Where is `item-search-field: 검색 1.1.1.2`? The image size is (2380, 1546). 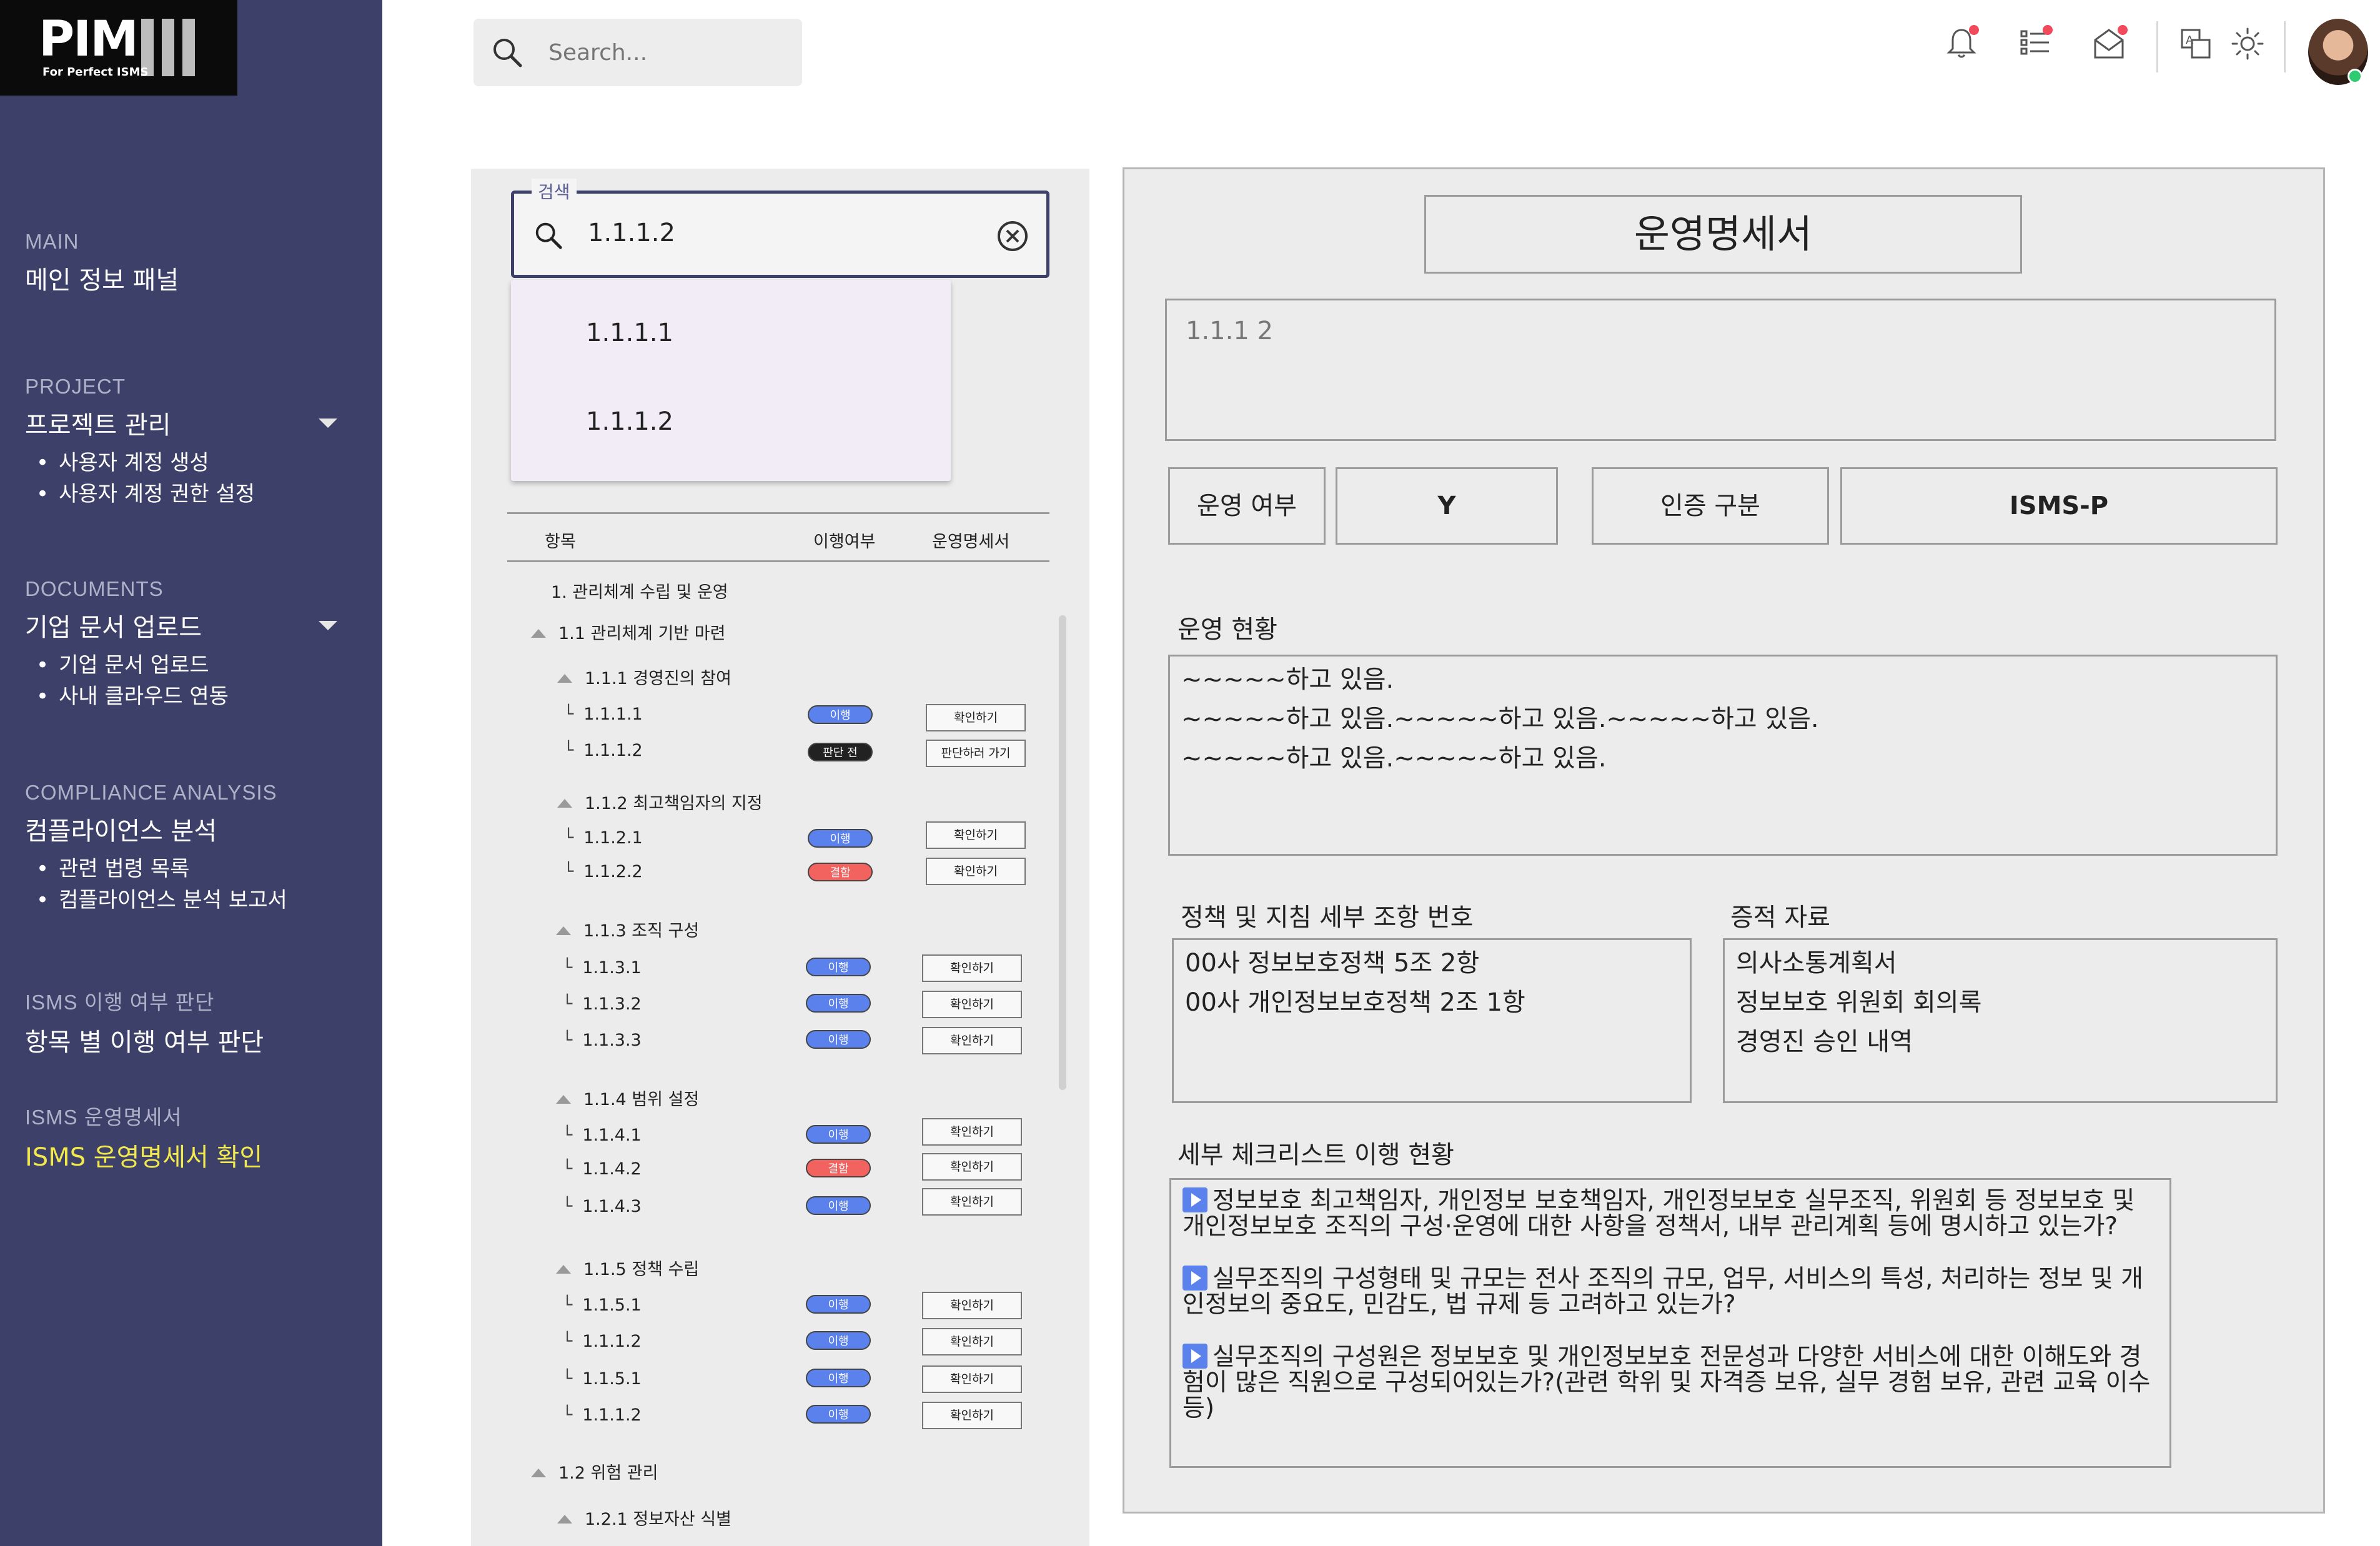 item-search-field: 검색 1.1.1.2 is located at coordinates (780, 228).